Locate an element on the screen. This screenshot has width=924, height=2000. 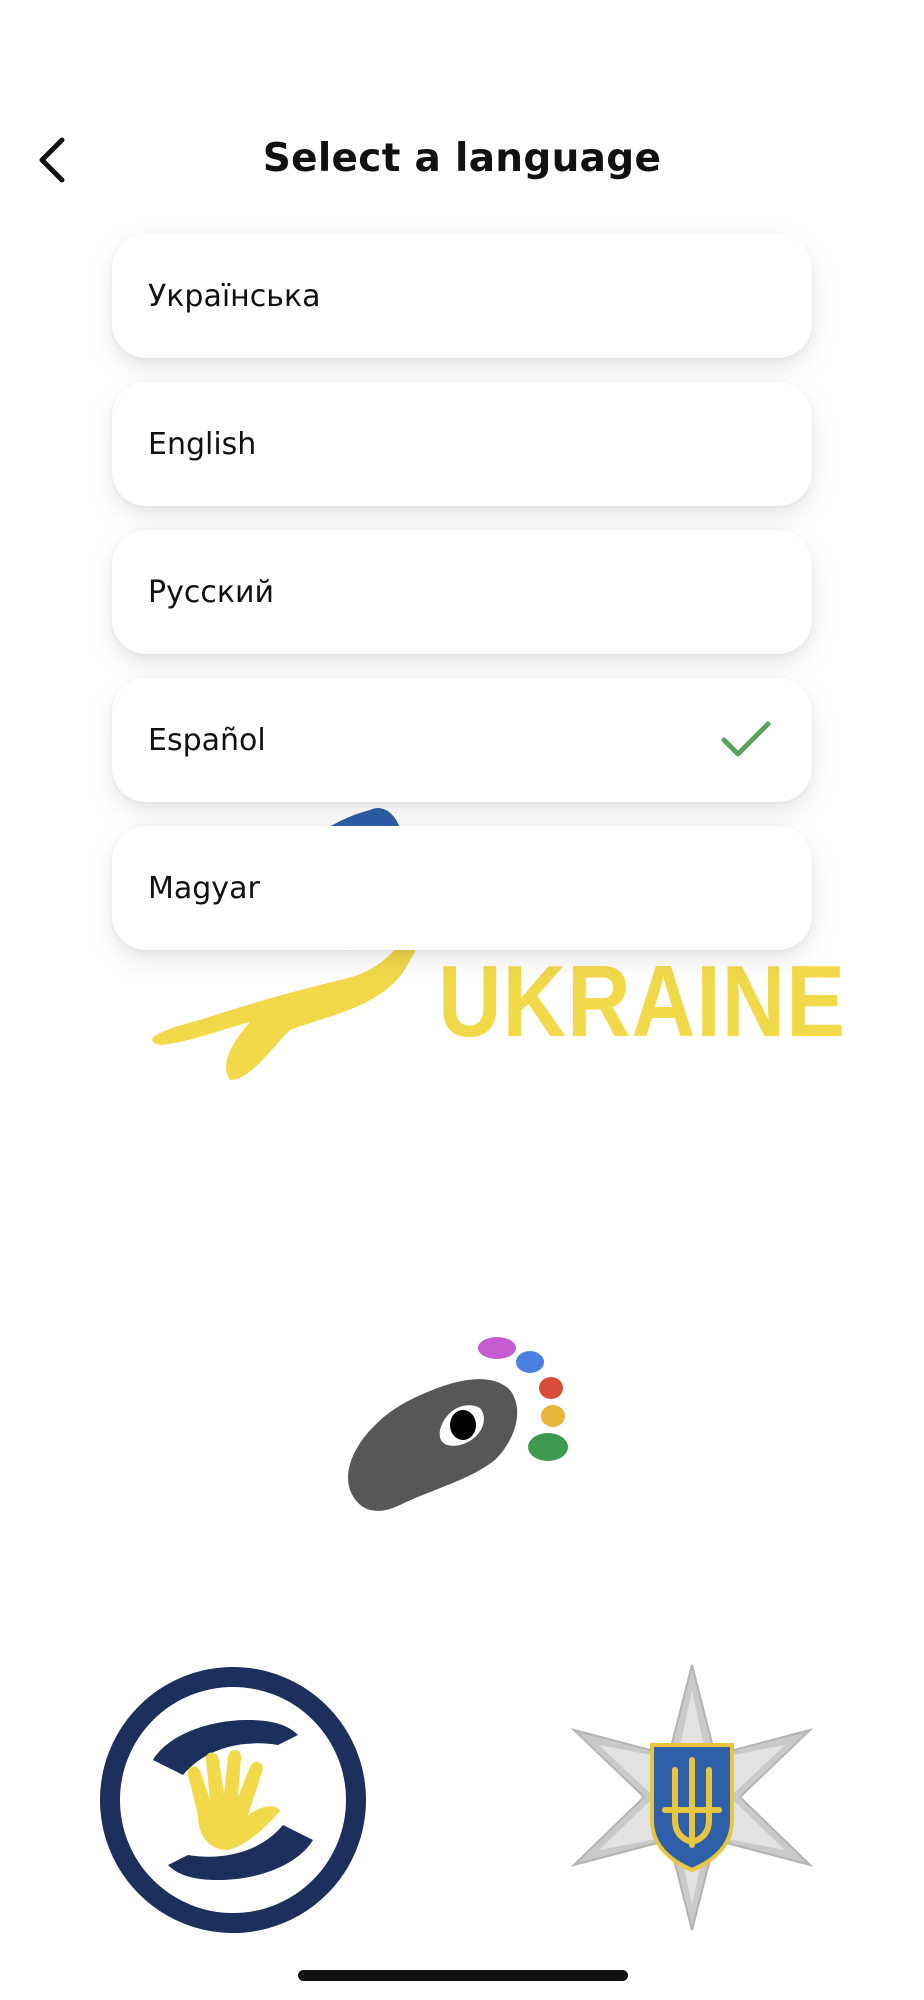
language-label: Русский is located at coordinates (211, 592).